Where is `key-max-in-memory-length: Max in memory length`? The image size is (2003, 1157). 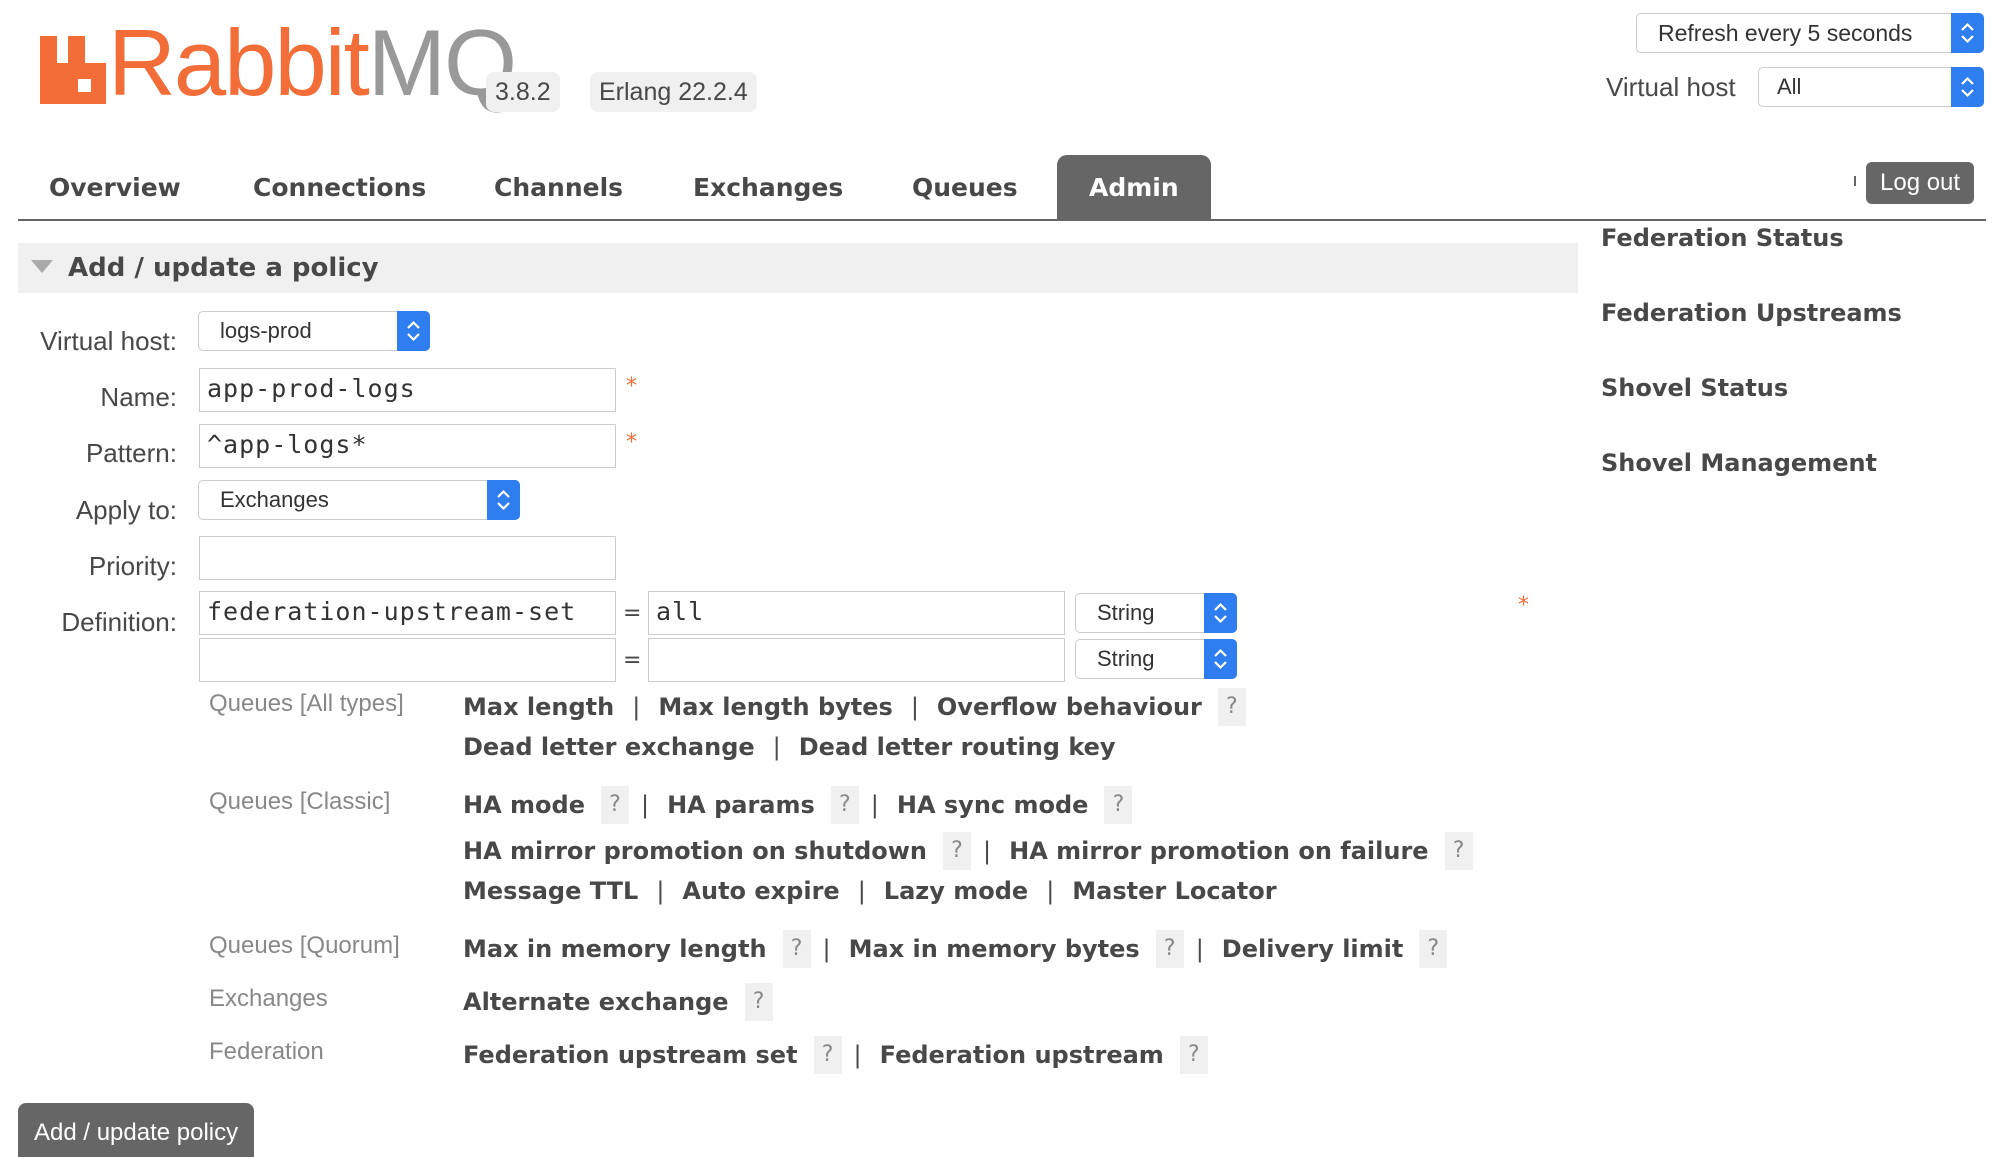
key-max-in-memory-length: Max in memory length is located at coordinates (615, 949).